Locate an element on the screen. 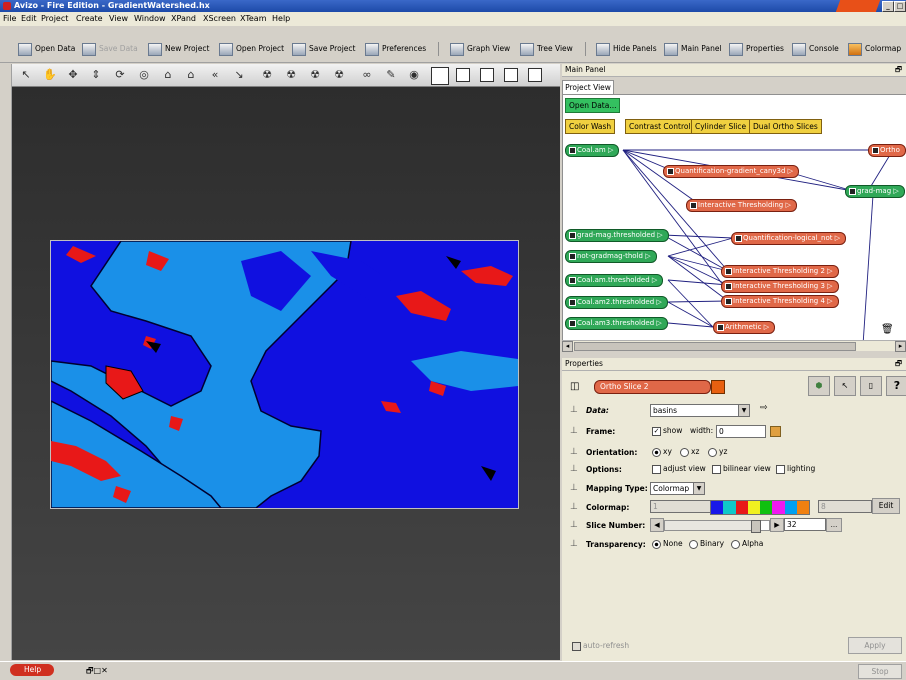 The height and width of the screenshot is (680, 906). scrollbar-thumb is located at coordinates (715, 346).